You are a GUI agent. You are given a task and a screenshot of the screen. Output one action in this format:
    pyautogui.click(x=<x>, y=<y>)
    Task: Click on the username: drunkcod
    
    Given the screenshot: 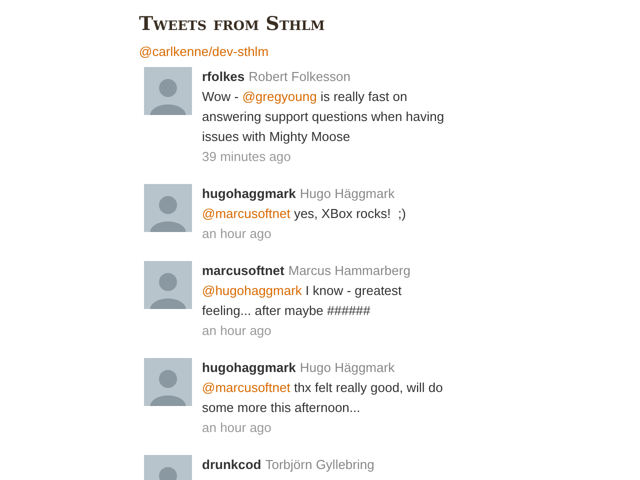 What is the action you would take?
    pyautogui.click(x=232, y=465)
    